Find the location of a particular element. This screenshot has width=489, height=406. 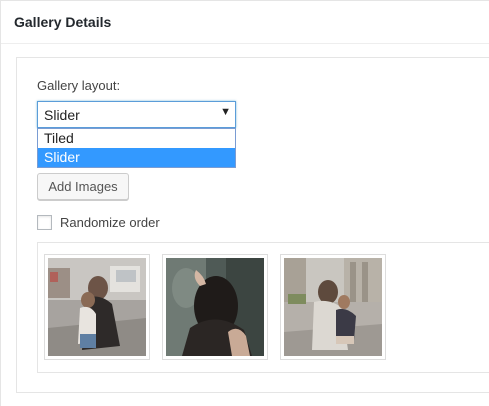

panel-header: Gallery Details is located at coordinates (245, 22).